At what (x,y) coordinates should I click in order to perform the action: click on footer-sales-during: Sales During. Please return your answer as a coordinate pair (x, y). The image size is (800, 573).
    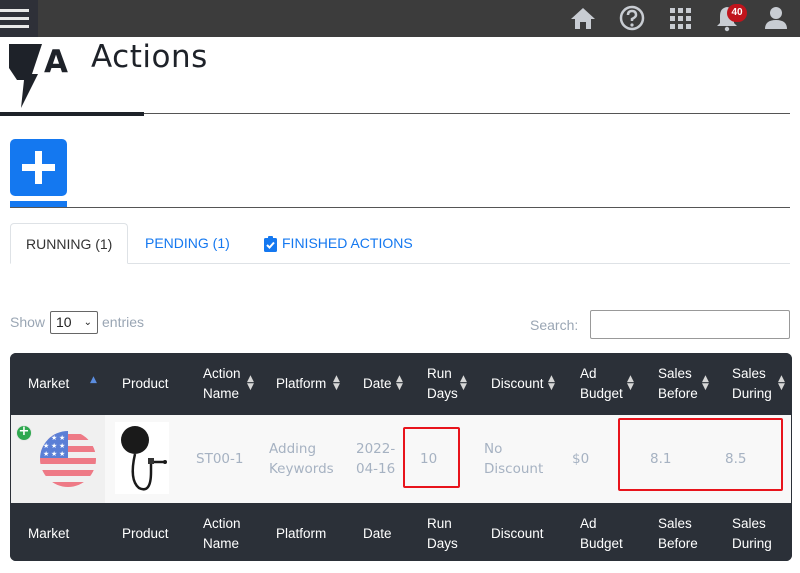
    Looking at the image, I should click on (752, 533).